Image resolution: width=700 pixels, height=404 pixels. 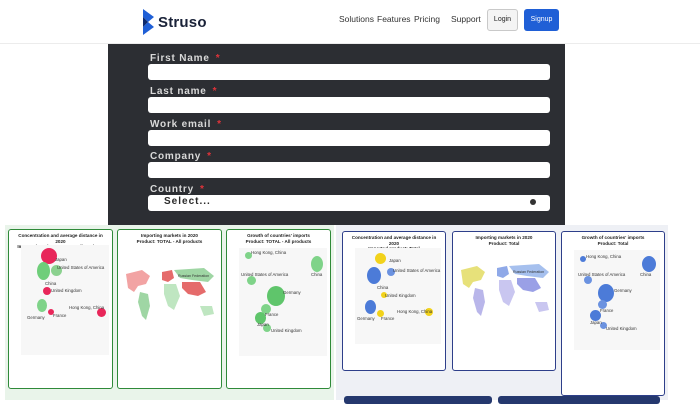 What do you see at coordinates (541, 20) in the screenshot?
I see `signup-button: Signup` at bounding box center [541, 20].